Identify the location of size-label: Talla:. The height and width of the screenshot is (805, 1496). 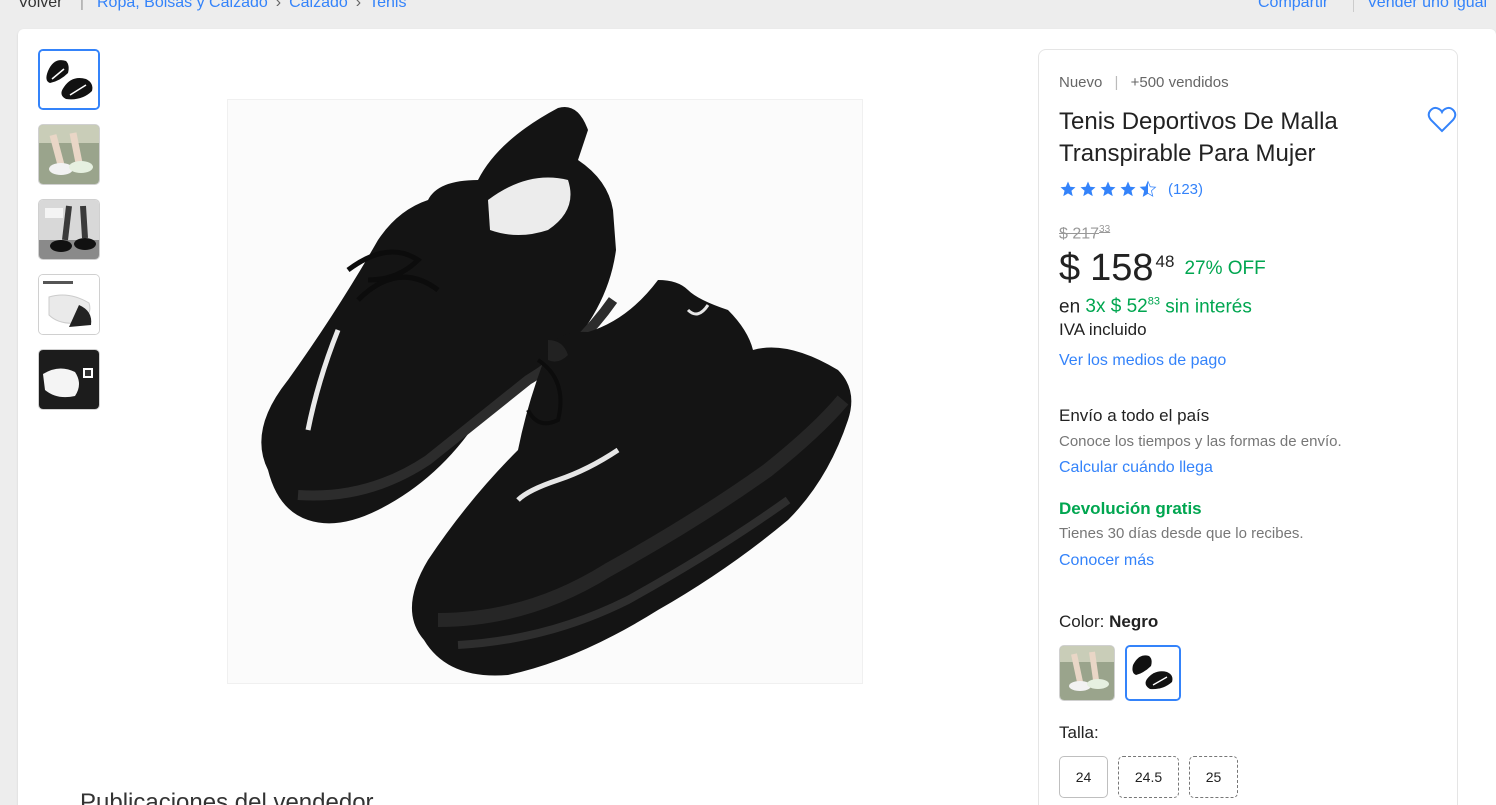
(1079, 732).